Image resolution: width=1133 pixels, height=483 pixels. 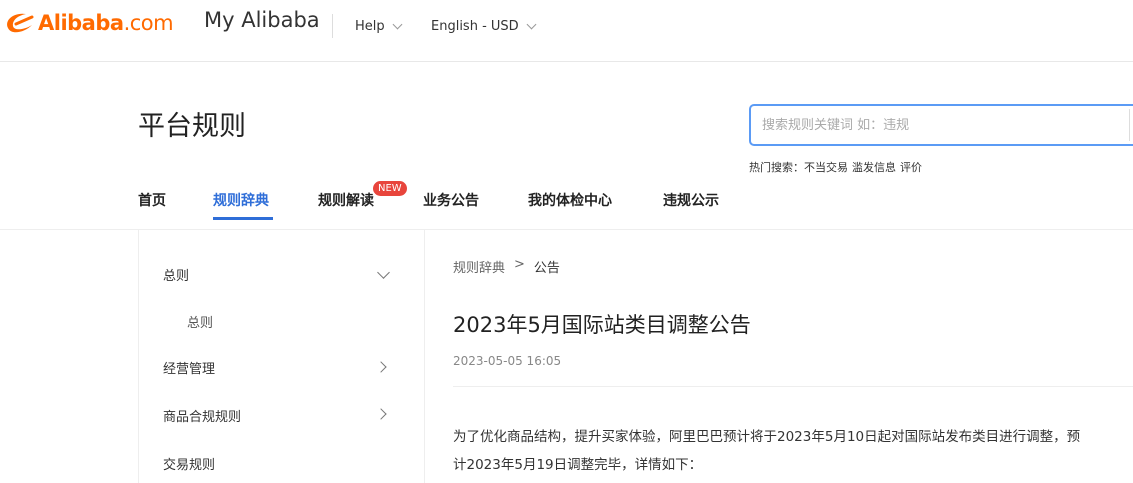 I want to click on header-divider, so click(x=332, y=26).